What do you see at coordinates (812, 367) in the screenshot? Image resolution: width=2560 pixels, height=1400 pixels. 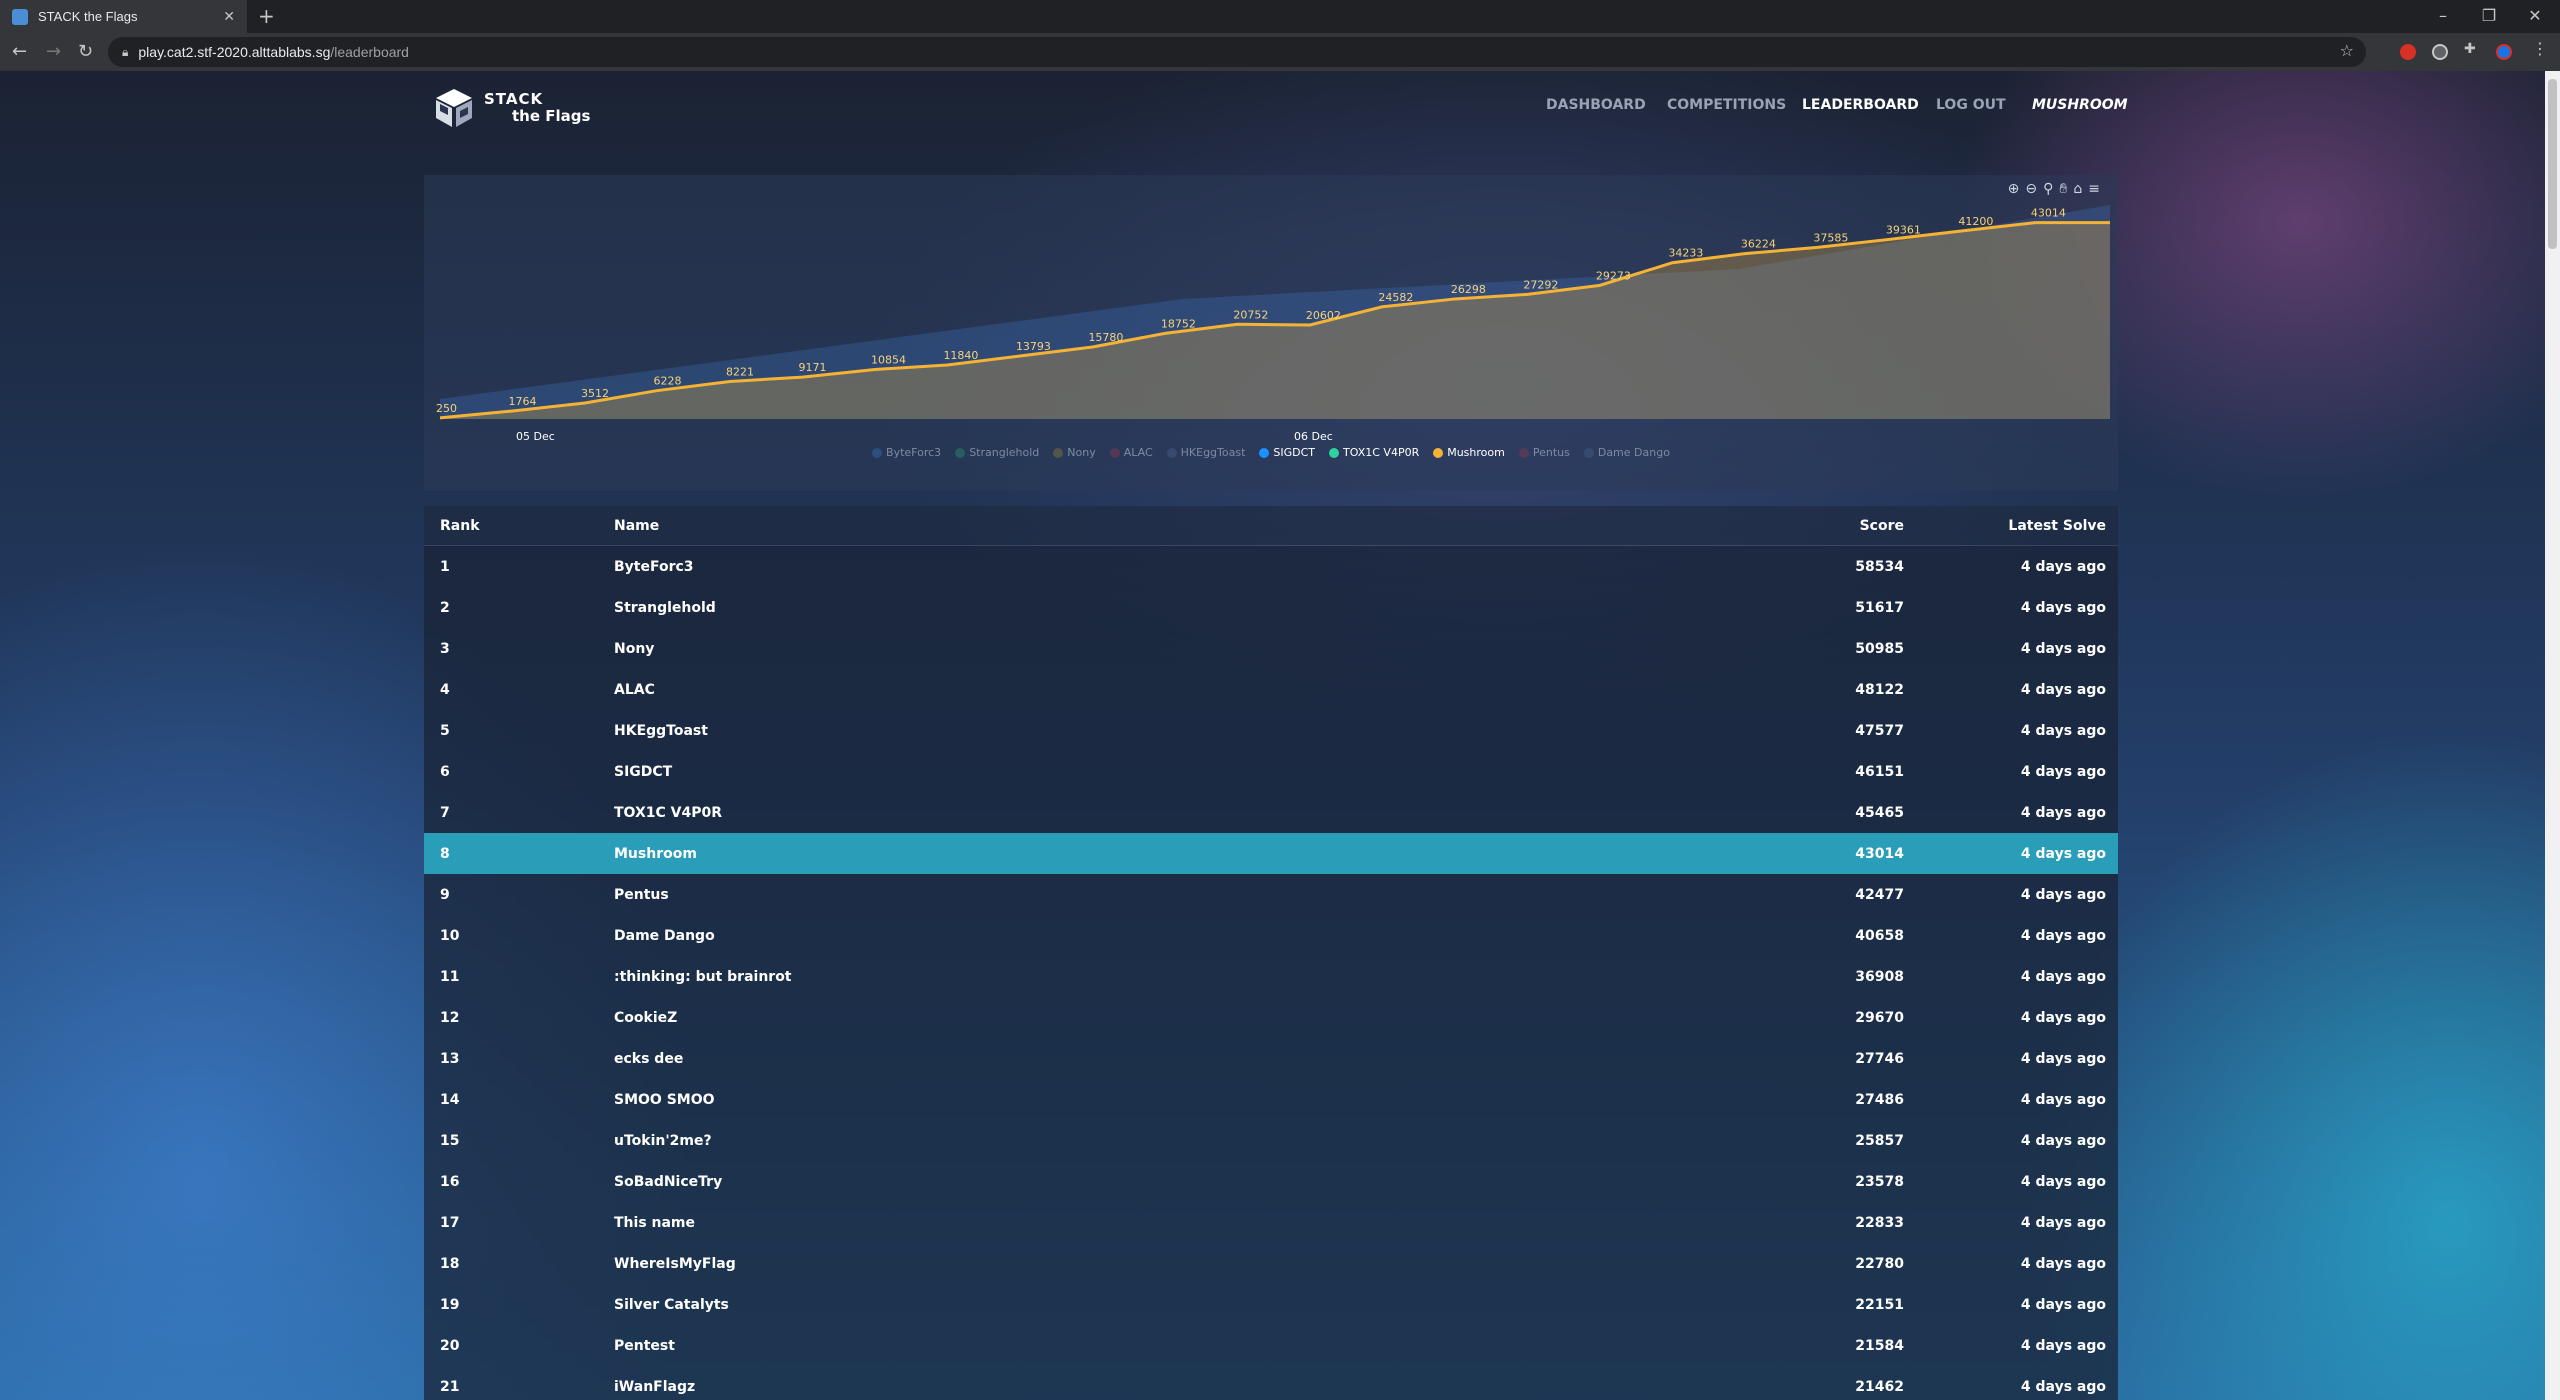 I see `data-label: 9171` at bounding box center [812, 367].